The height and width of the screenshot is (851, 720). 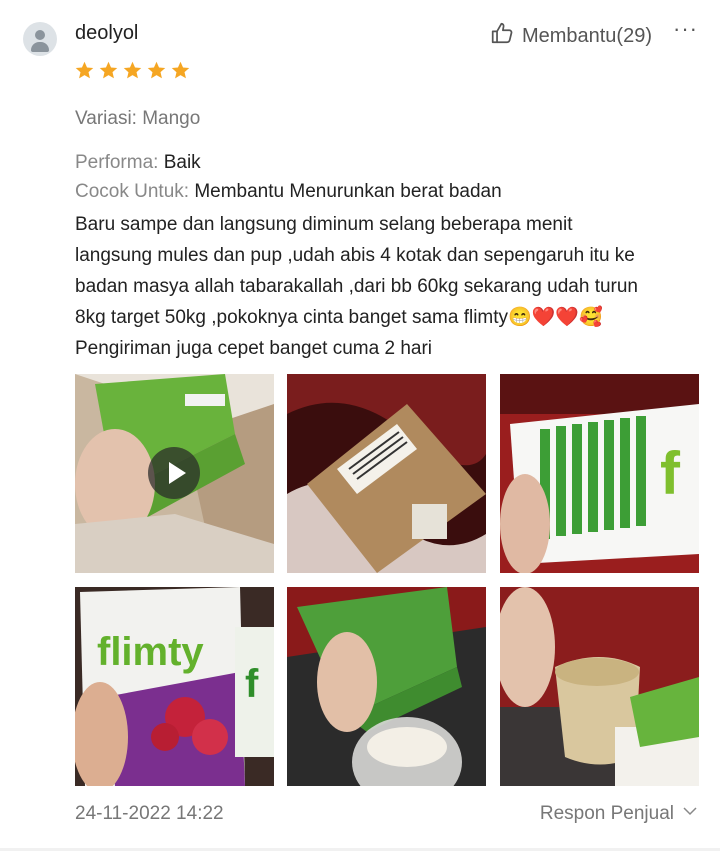 I want to click on suitable-for-value: Membantu Menurunkan berat badan, so click(x=348, y=191).